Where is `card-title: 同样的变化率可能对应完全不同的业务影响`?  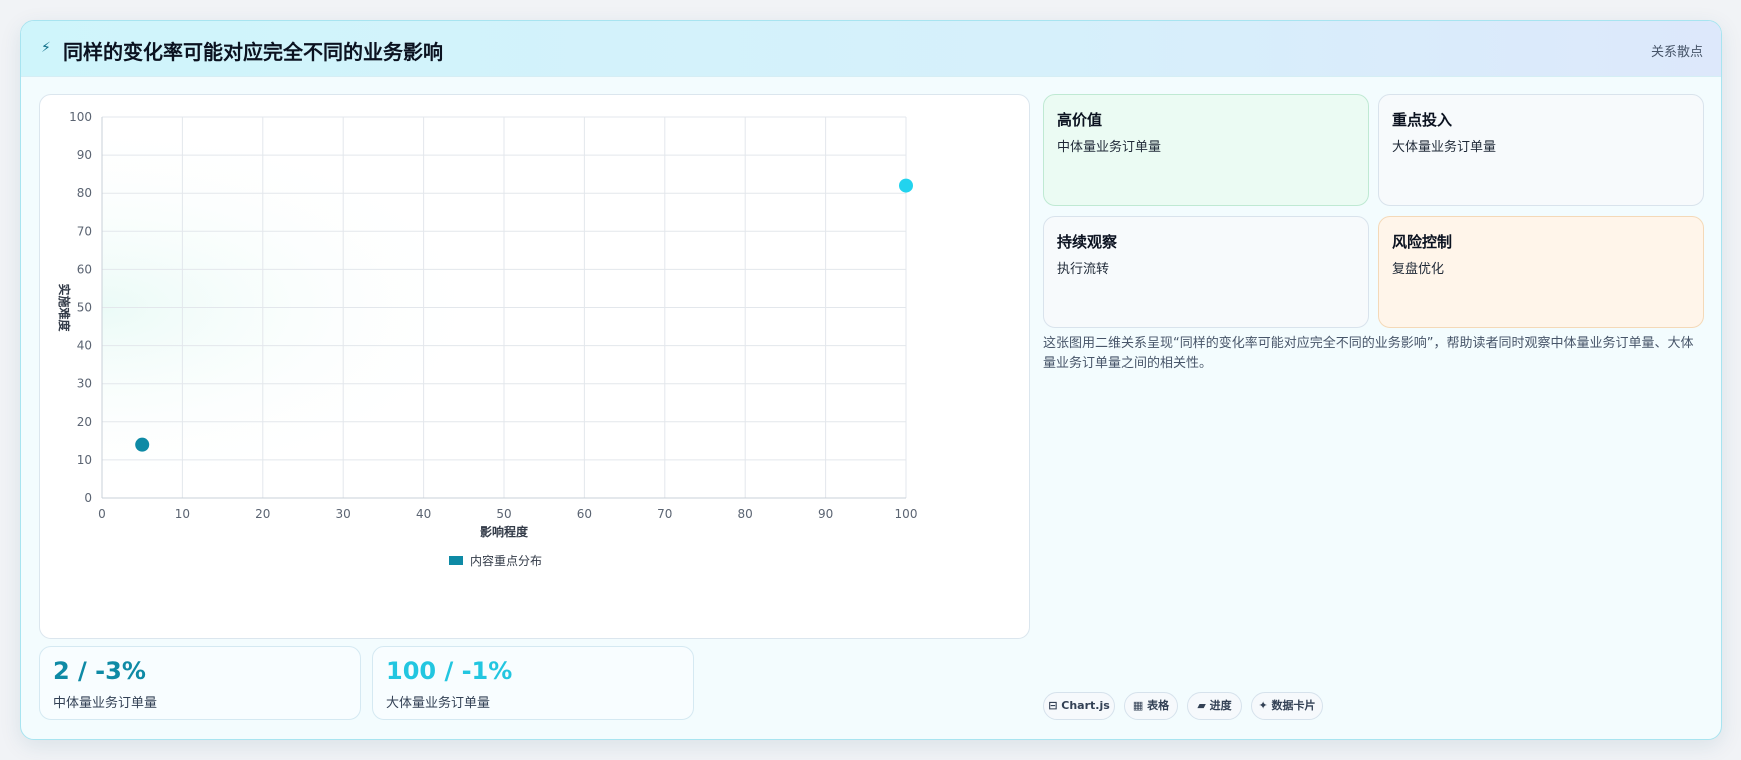 card-title: 同样的变化率可能对应完全不同的业务影响 is located at coordinates (253, 52).